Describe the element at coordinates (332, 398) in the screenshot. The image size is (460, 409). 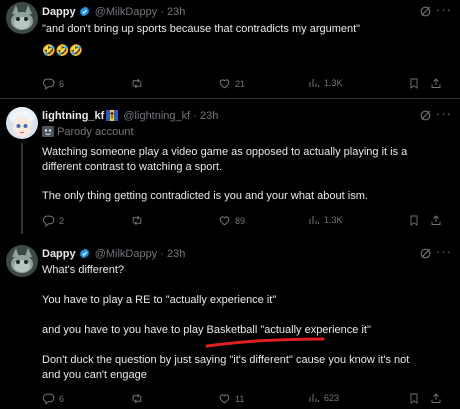
I see `views-count: 623` at that location.